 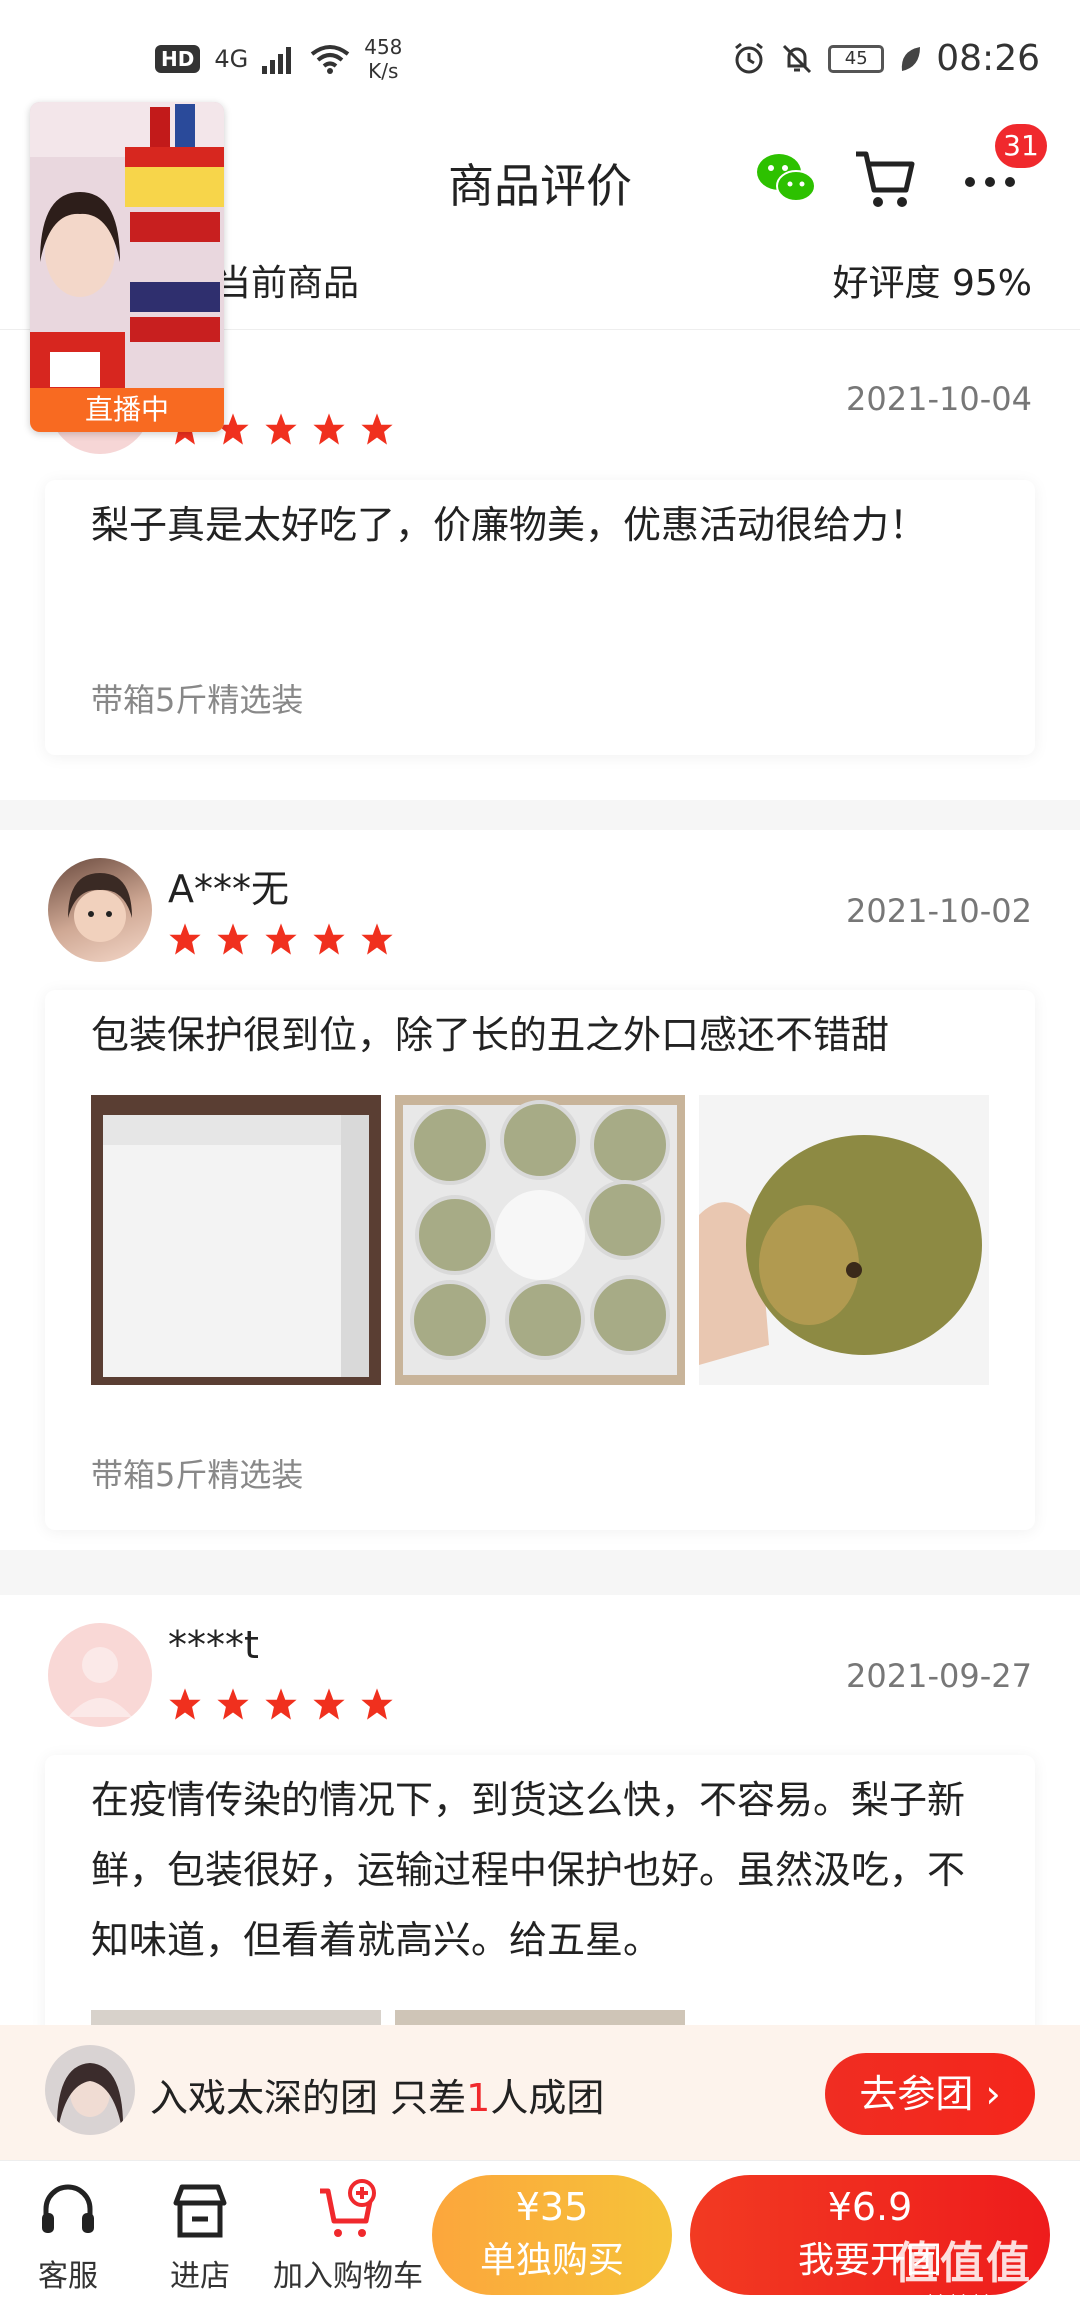 I want to click on join-group-button: 去参团 ›, so click(x=930, y=2094).